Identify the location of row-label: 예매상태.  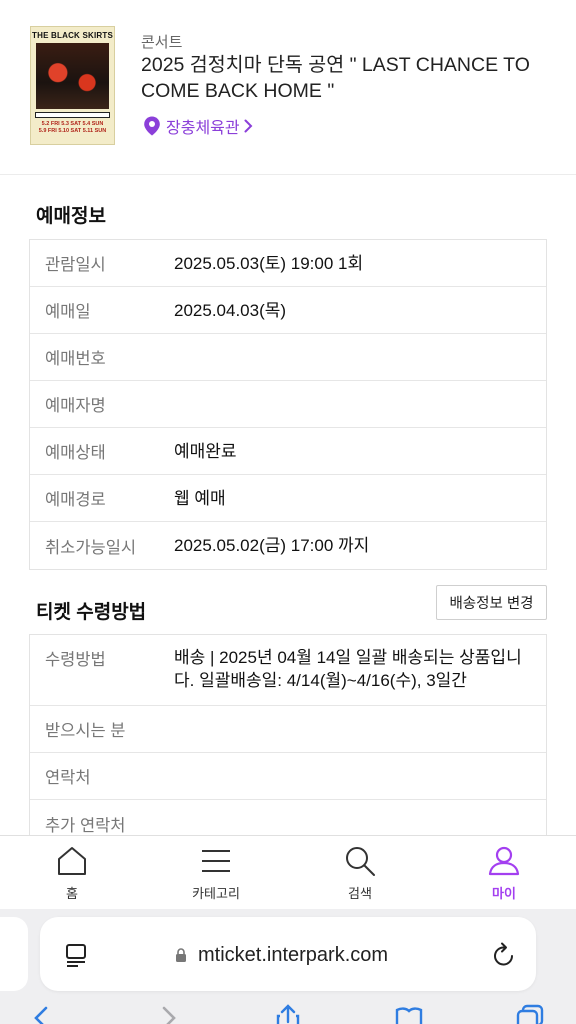
(75, 453).